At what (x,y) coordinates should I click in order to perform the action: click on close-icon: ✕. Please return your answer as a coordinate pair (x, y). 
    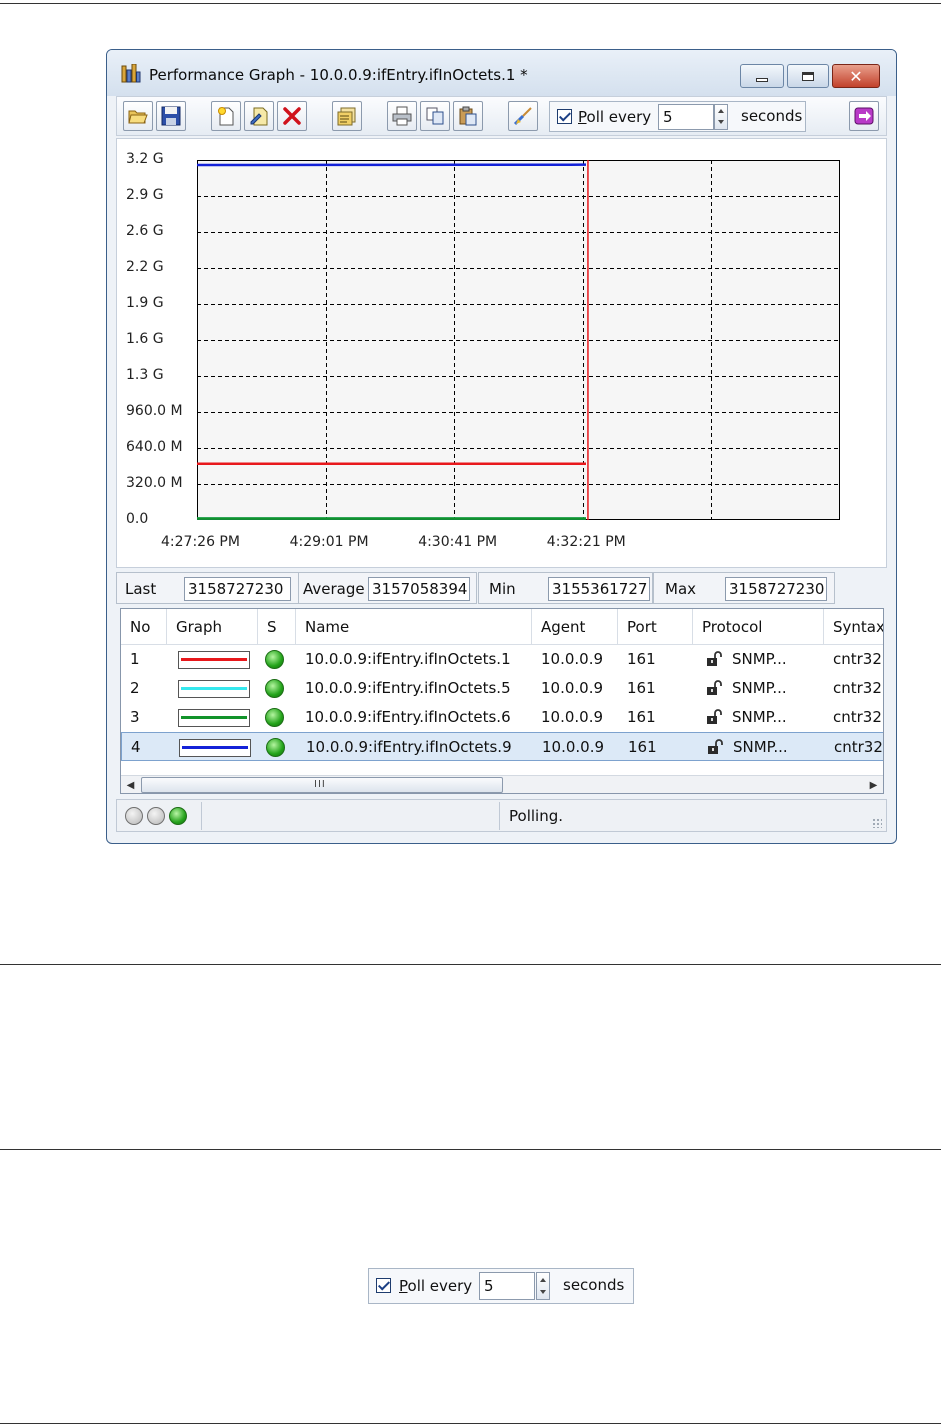
    Looking at the image, I should click on (856, 76).